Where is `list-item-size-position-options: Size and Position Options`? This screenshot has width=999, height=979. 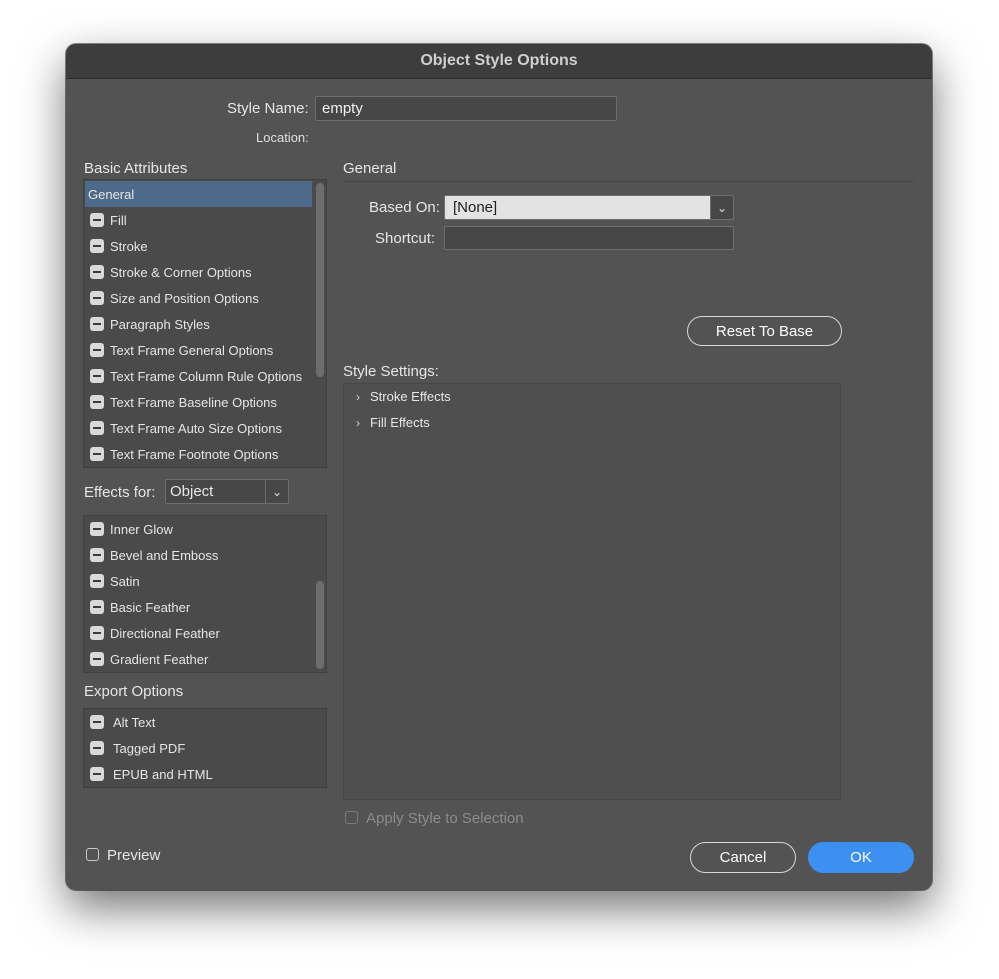
list-item-size-position-options: Size and Position Options is located at coordinates (198, 298).